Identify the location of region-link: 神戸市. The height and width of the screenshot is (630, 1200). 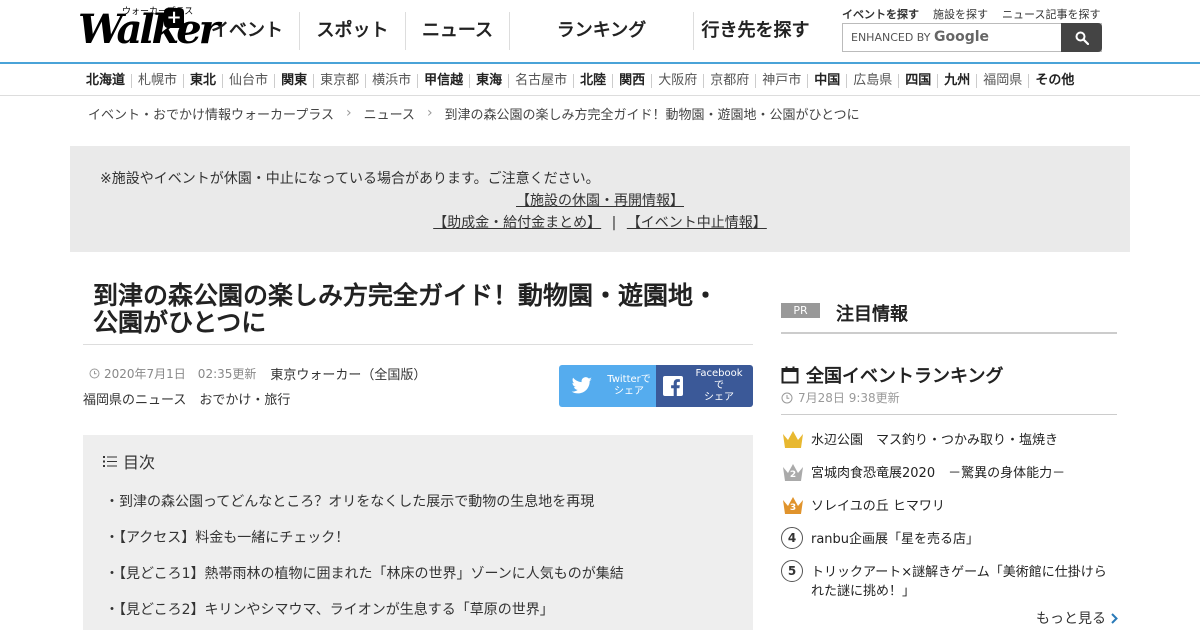
(781, 81).